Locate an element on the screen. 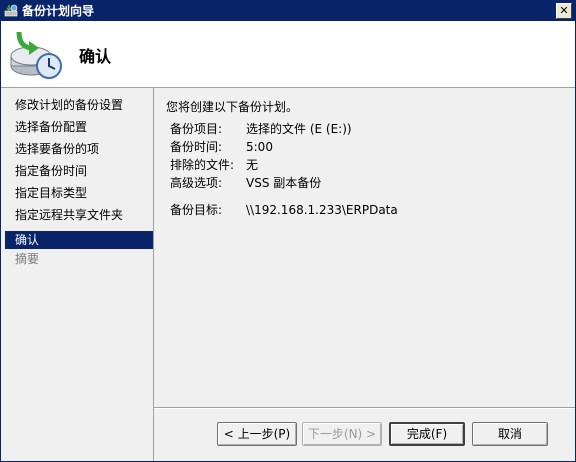  cancel-button: 取消 is located at coordinates (510, 434).